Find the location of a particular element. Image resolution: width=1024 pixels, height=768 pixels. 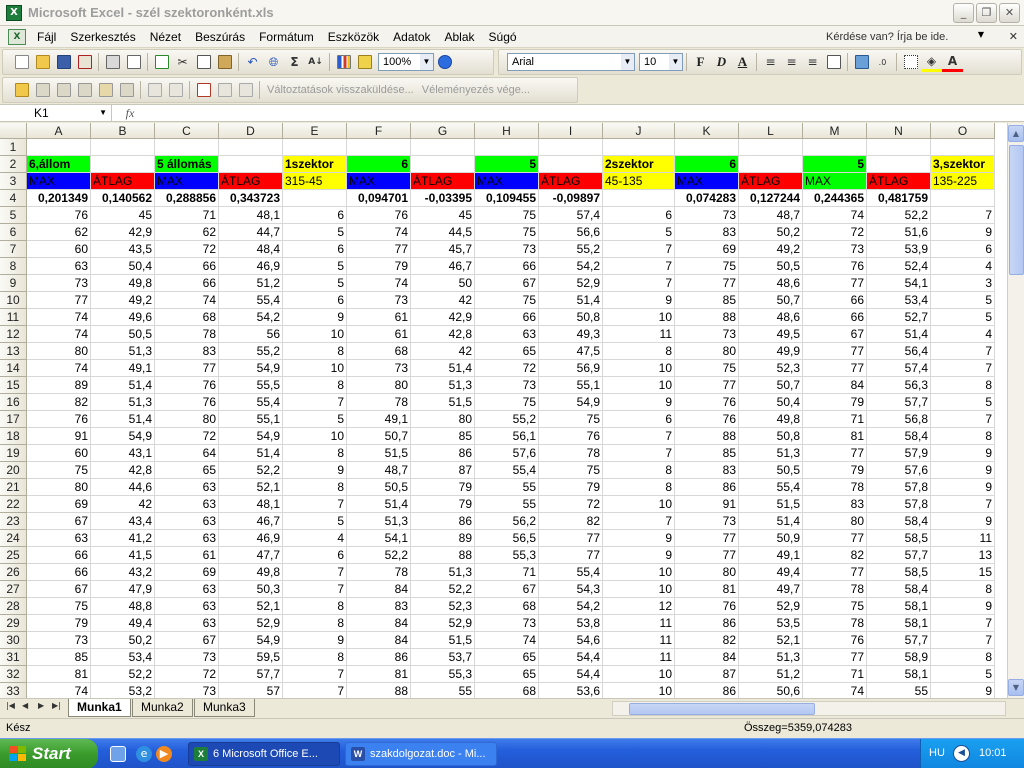

show-desktop-icon is located at coordinates (118, 754).